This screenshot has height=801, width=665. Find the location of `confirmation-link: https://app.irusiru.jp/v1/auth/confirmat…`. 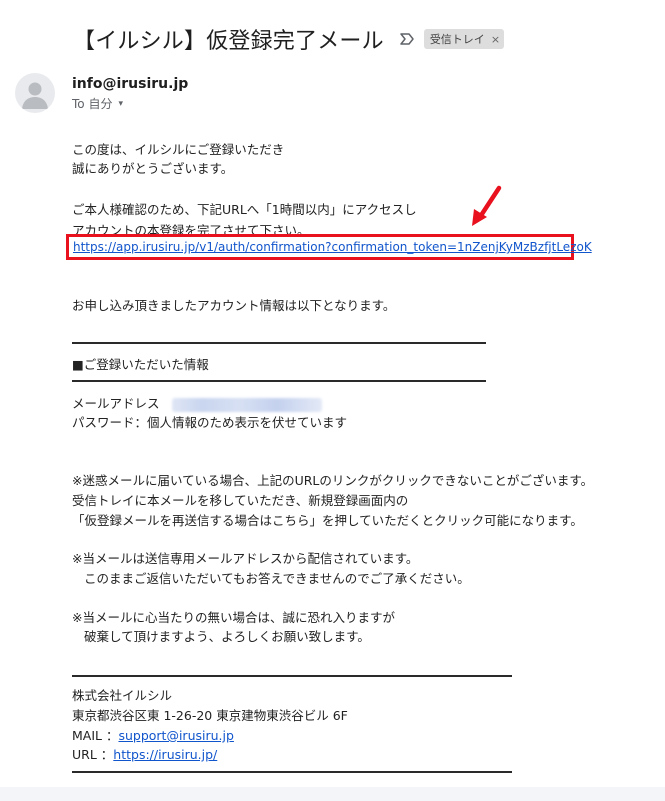

confirmation-link: https://app.irusiru.jp/v1/auth/confirmat… is located at coordinates (332, 247).